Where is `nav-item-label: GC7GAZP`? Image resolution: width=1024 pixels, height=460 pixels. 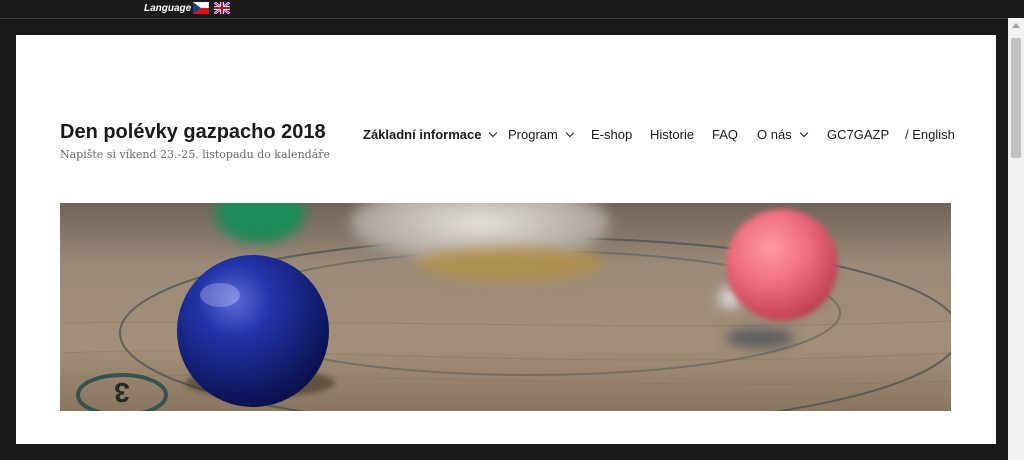
nav-item-label: GC7GAZP is located at coordinates (858, 134).